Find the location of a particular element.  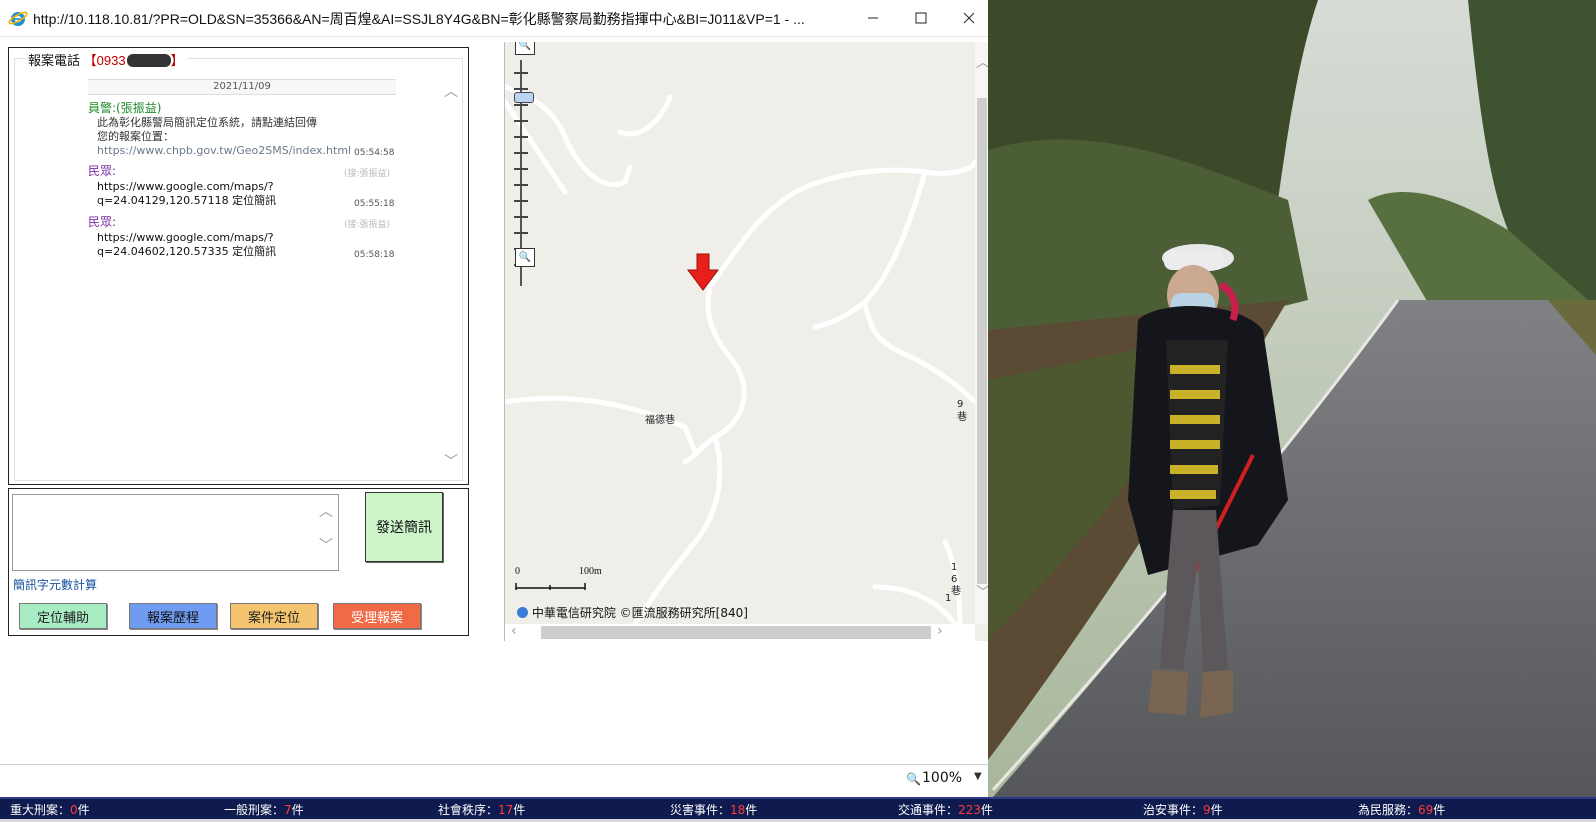

zoom-in-button: 🔍 is located at coordinates (525, 48).